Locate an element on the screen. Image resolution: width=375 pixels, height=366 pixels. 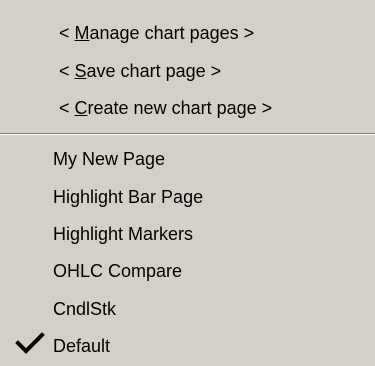
menu-item-label: Highlight Bar Page is located at coordinates (128, 197).